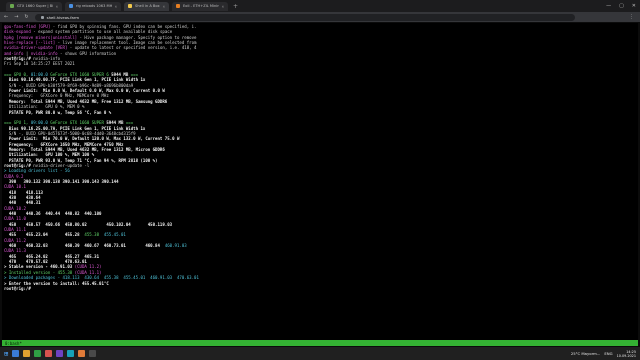 The image size is (640, 360). I want to click on terminal-text-segment: amd-info, so click(14, 53).